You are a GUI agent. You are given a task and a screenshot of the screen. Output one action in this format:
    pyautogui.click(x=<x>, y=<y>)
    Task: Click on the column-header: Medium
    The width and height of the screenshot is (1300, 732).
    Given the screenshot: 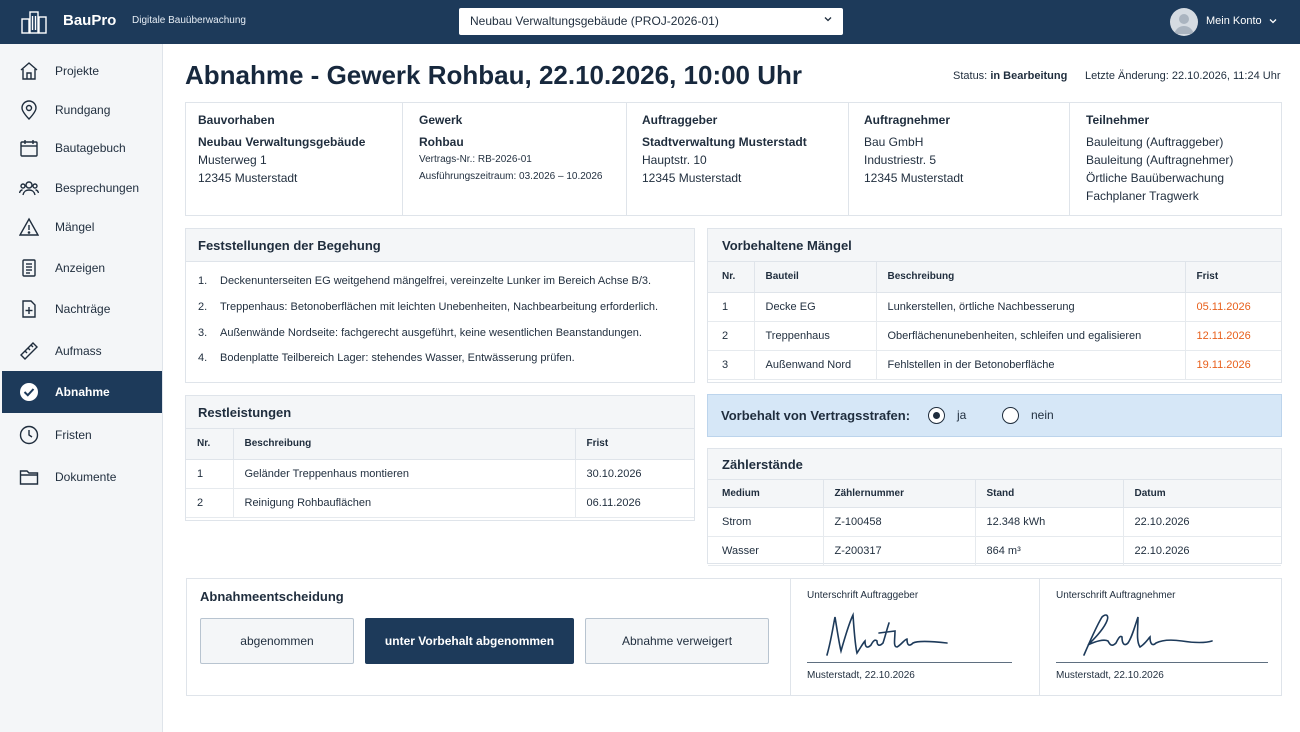 What is the action you would take?
    pyautogui.click(x=766, y=494)
    